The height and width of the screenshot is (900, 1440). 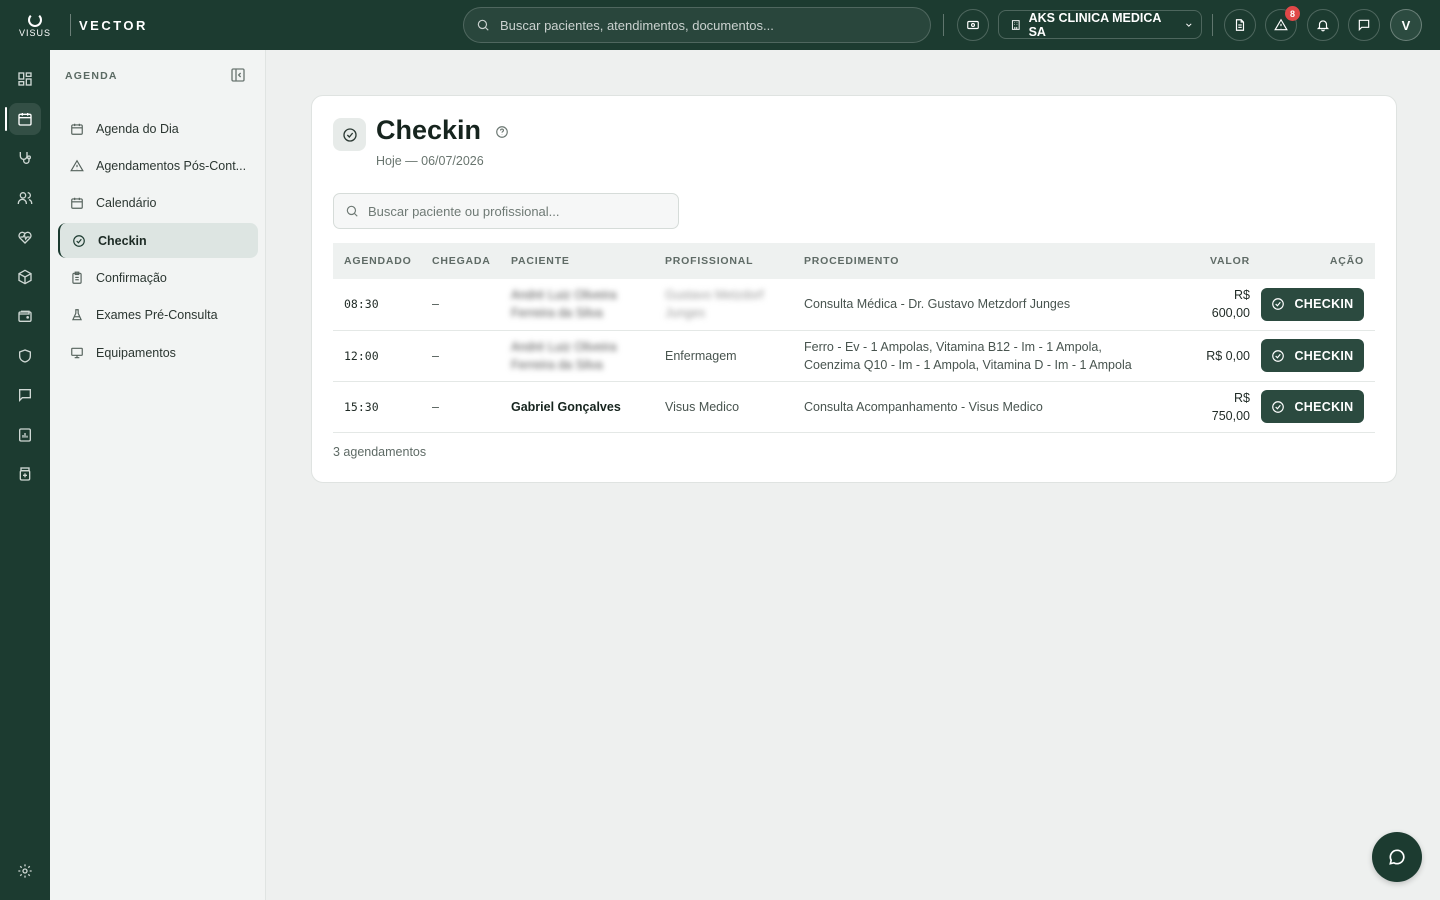 I want to click on warning-icon, so click(x=77, y=165).